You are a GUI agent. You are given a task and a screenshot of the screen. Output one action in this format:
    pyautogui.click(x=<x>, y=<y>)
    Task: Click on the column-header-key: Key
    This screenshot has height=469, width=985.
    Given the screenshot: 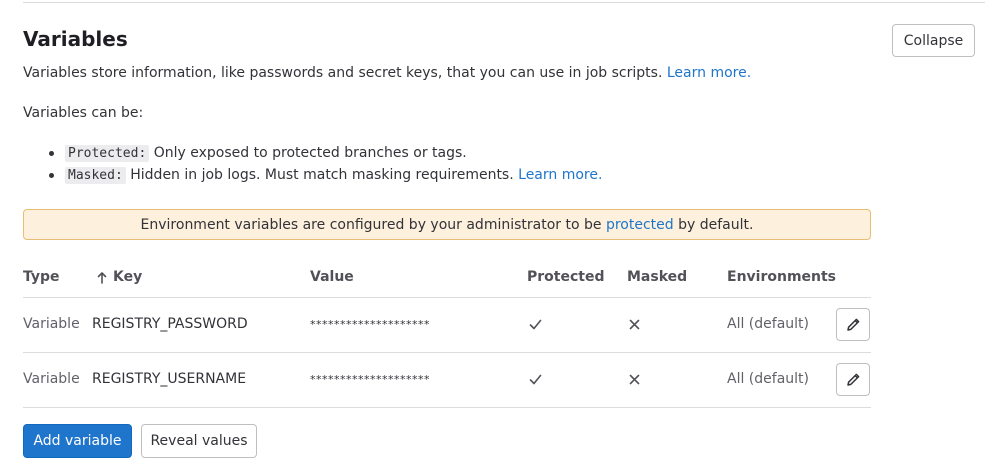 What is the action you would take?
    pyautogui.click(x=119, y=277)
    